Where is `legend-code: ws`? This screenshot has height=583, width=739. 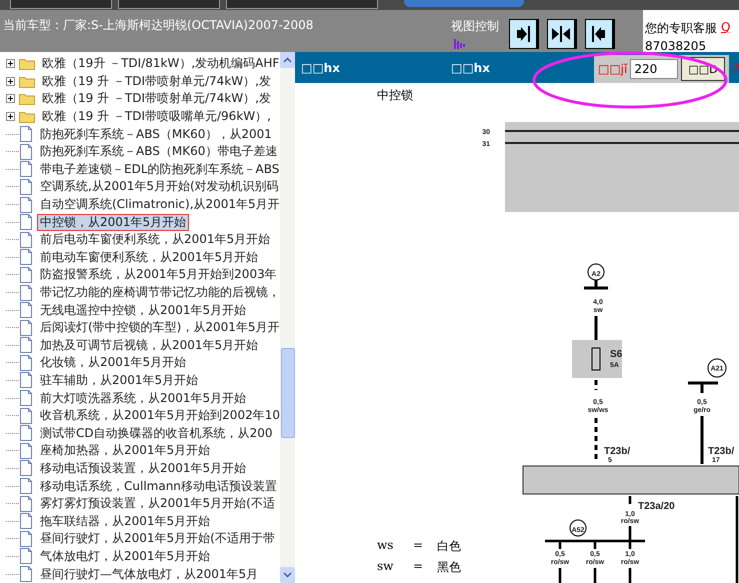 legend-code: ws is located at coordinates (385, 546).